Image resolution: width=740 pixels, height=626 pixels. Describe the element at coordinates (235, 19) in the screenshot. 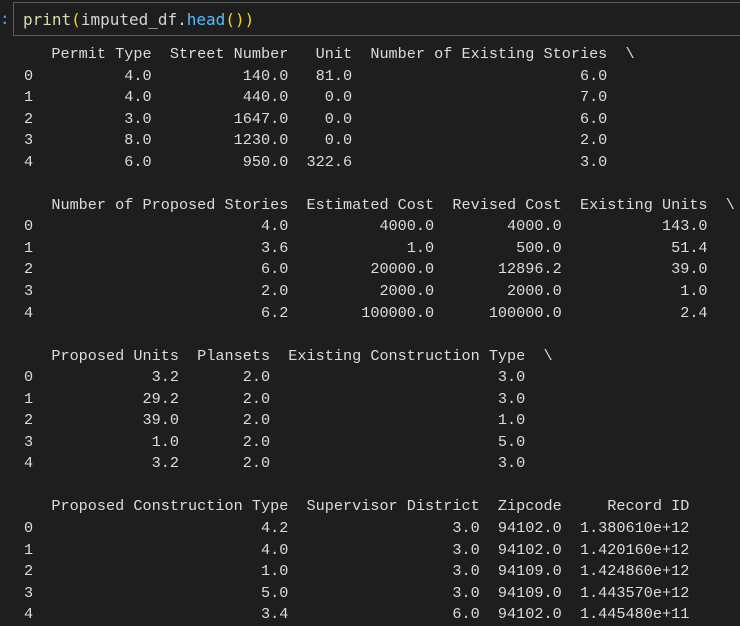

I see `call-parens: ()` at that location.